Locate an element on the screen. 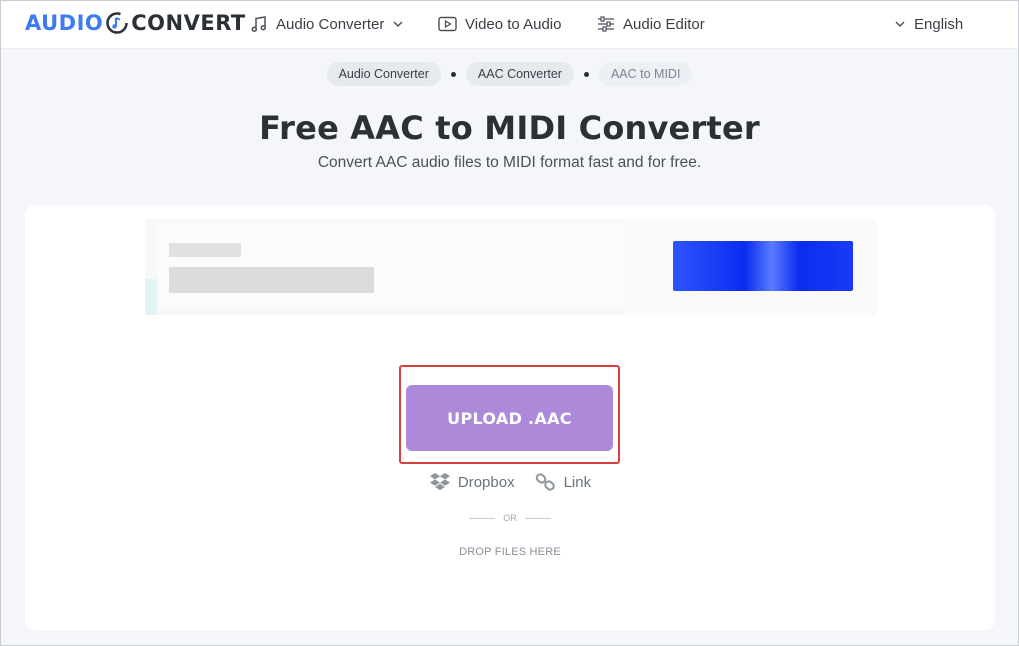 The image size is (1019, 646). or-label: OR is located at coordinates (510, 518).